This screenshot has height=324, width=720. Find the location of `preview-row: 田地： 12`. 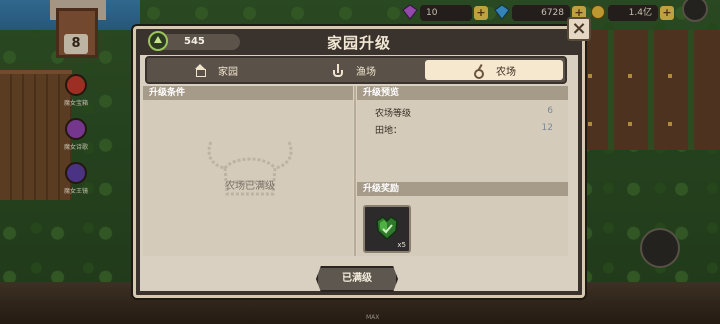

preview-row: 田地： 12 is located at coordinates (464, 130).